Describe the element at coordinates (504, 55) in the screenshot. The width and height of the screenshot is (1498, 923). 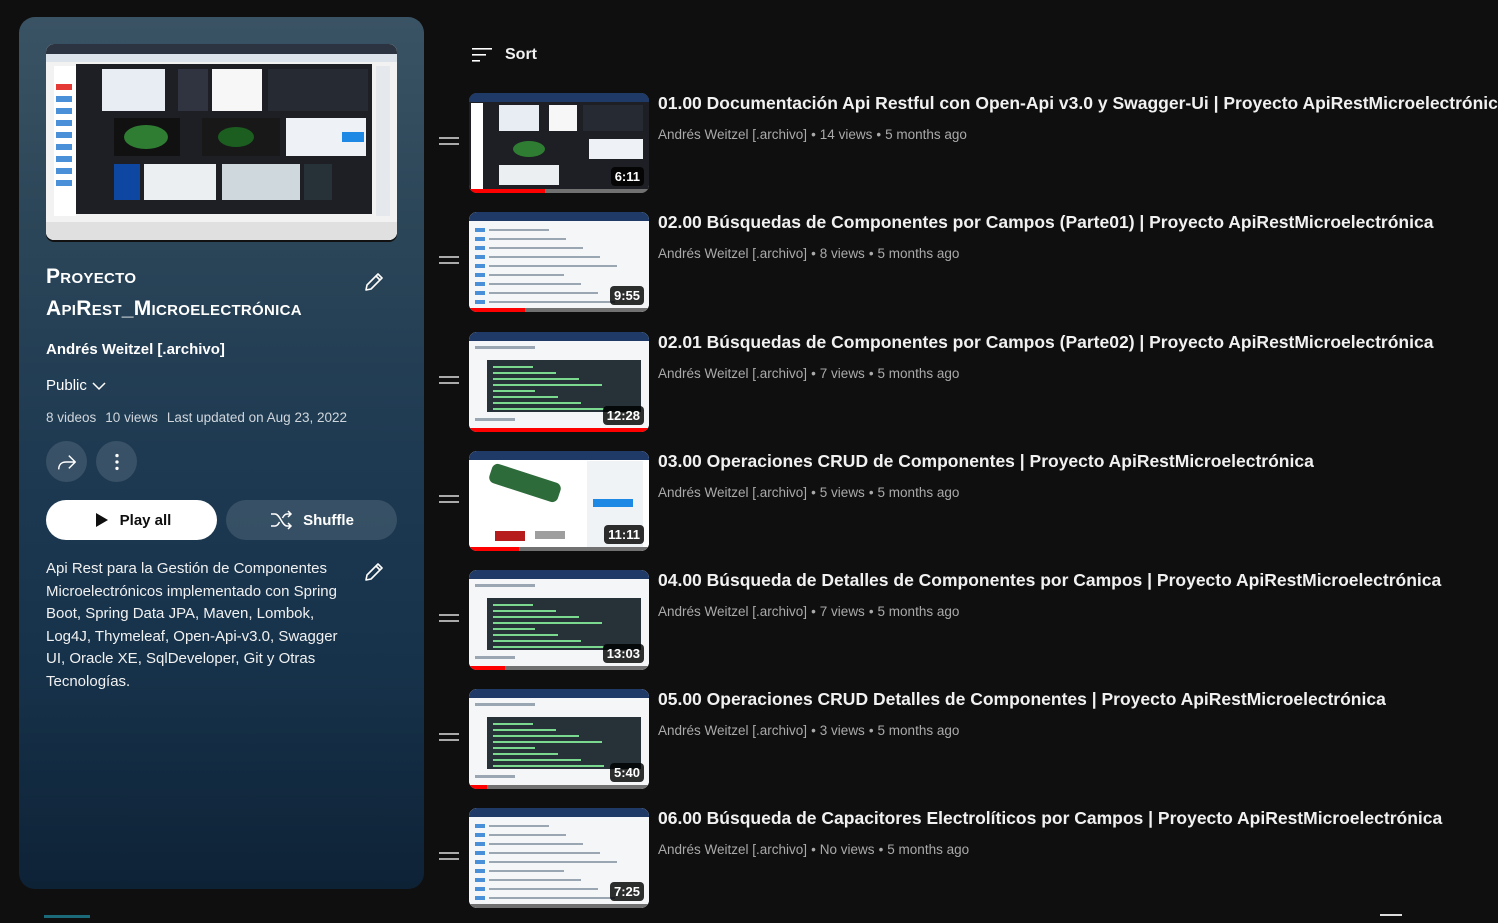
I see `sort-button: Sort` at that location.